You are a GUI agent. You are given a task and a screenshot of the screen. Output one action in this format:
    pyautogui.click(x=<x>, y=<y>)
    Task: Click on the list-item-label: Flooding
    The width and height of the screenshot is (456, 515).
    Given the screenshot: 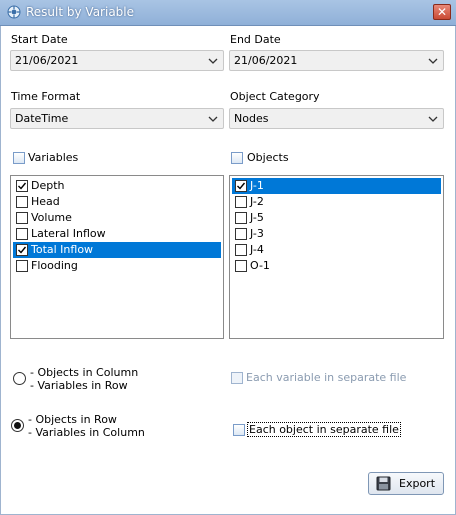 What is the action you would take?
    pyautogui.click(x=54, y=265)
    